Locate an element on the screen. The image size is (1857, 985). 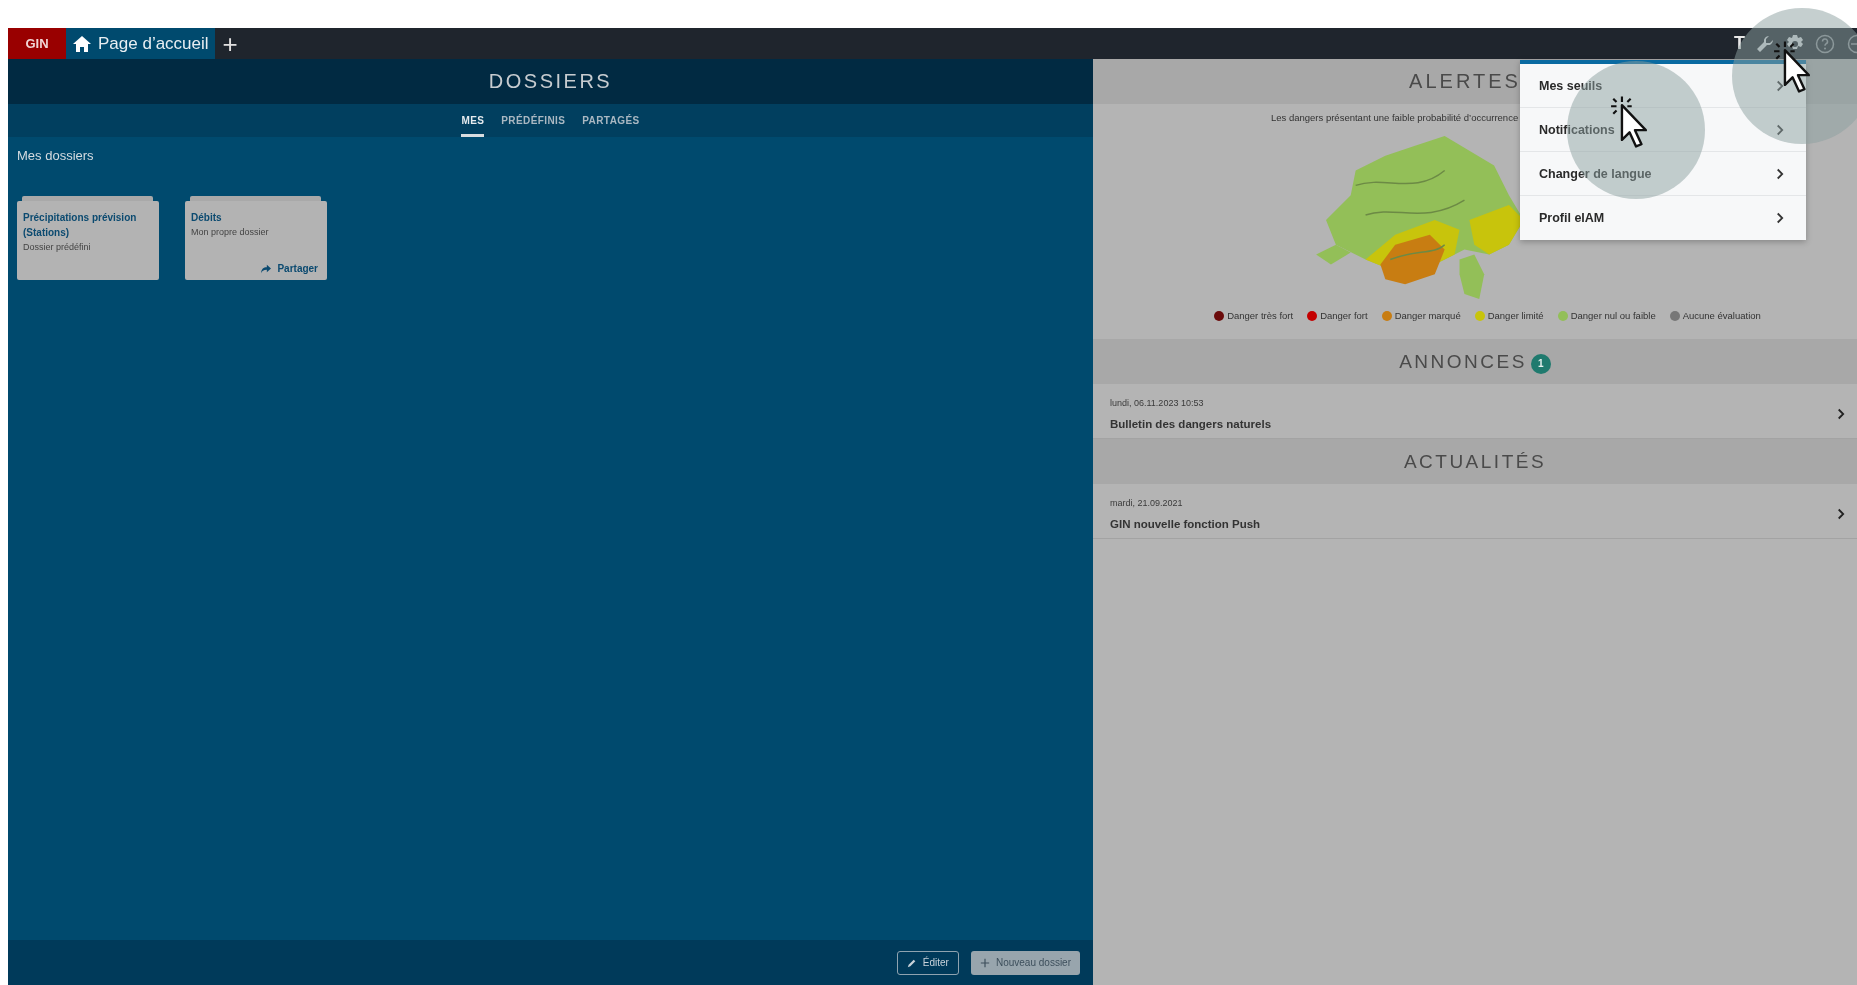
menu-item: Changer de langue is located at coordinates (1663, 174).